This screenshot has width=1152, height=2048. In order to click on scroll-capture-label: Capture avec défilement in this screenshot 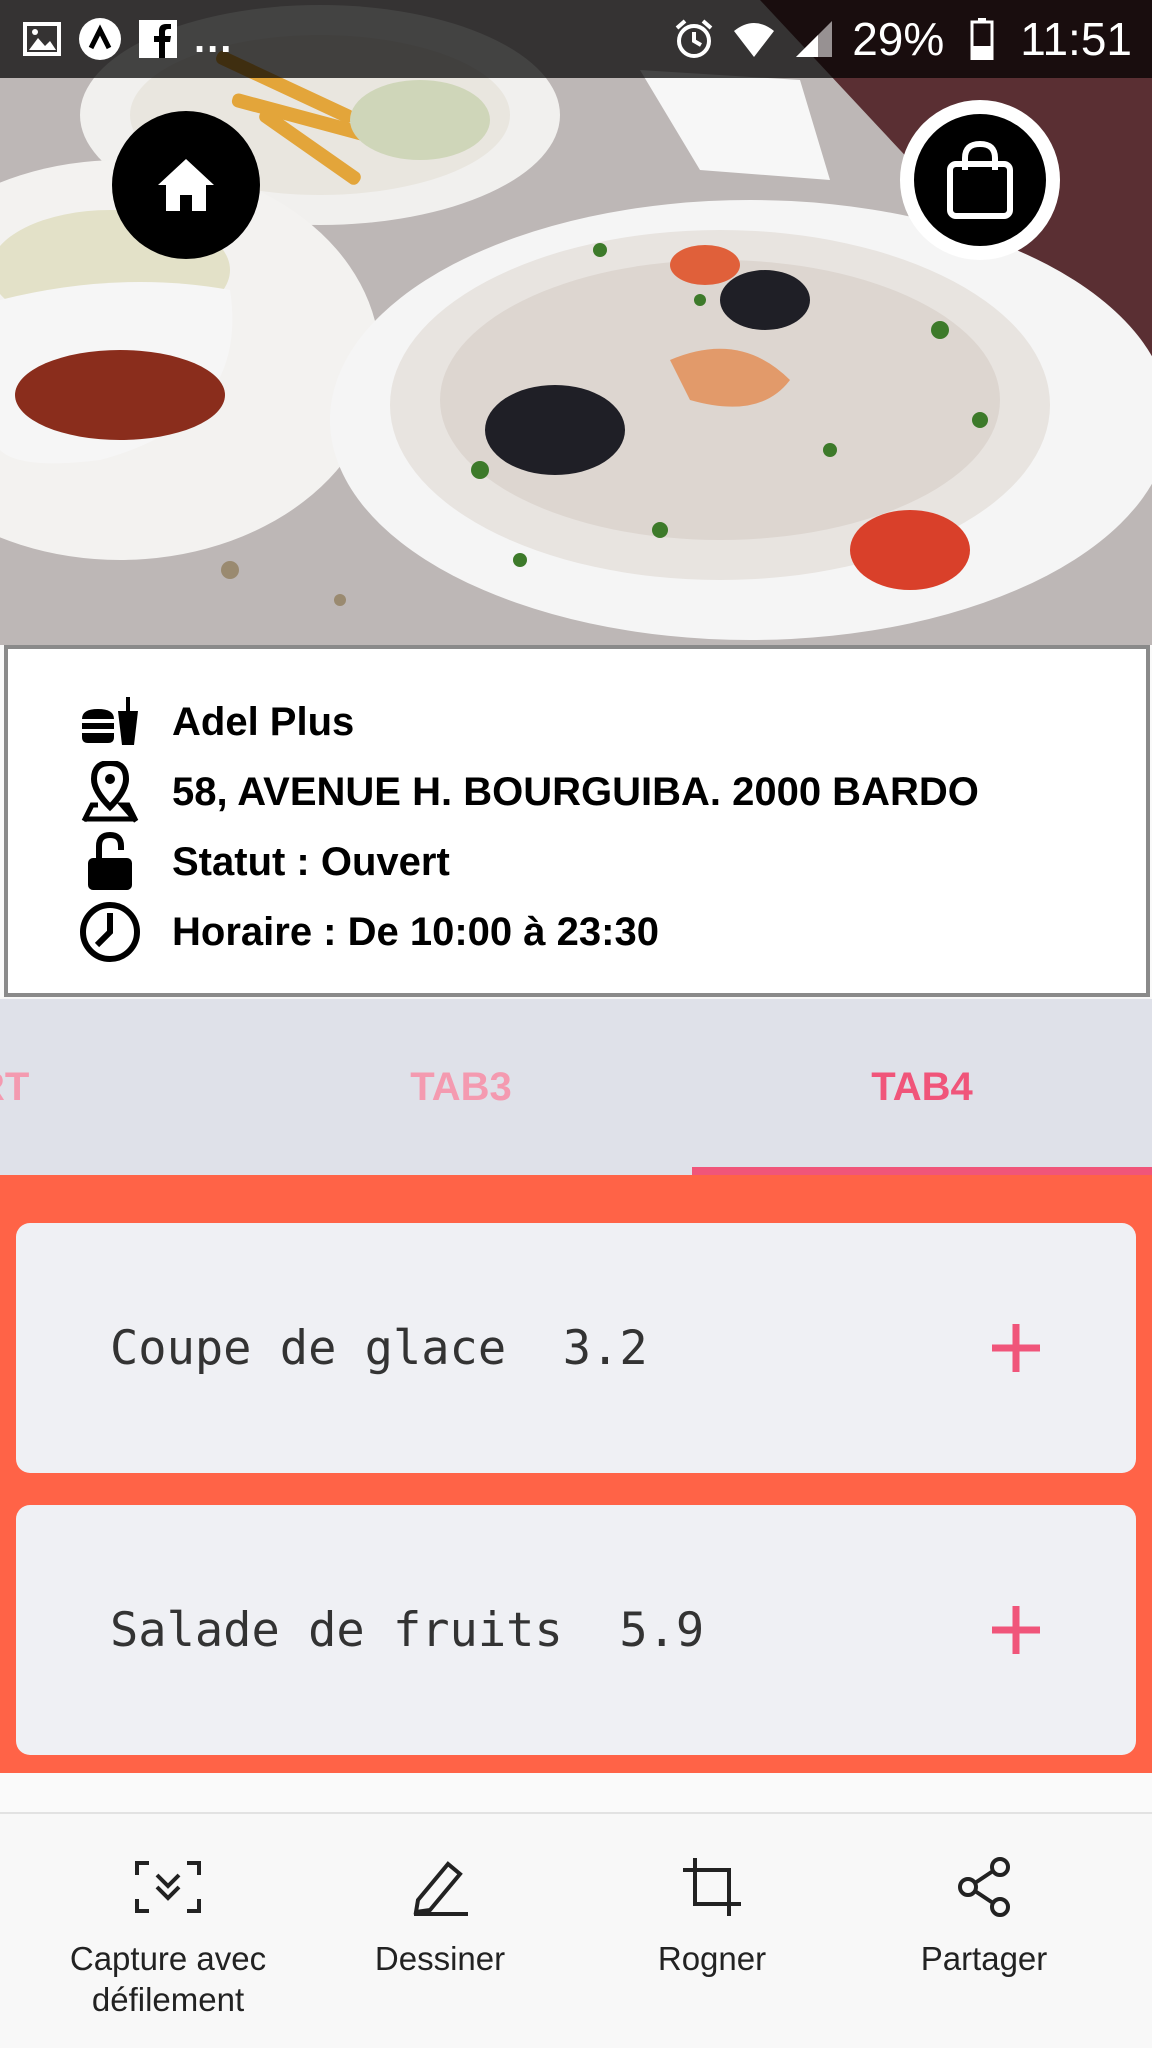, I will do `click(168, 1979)`.